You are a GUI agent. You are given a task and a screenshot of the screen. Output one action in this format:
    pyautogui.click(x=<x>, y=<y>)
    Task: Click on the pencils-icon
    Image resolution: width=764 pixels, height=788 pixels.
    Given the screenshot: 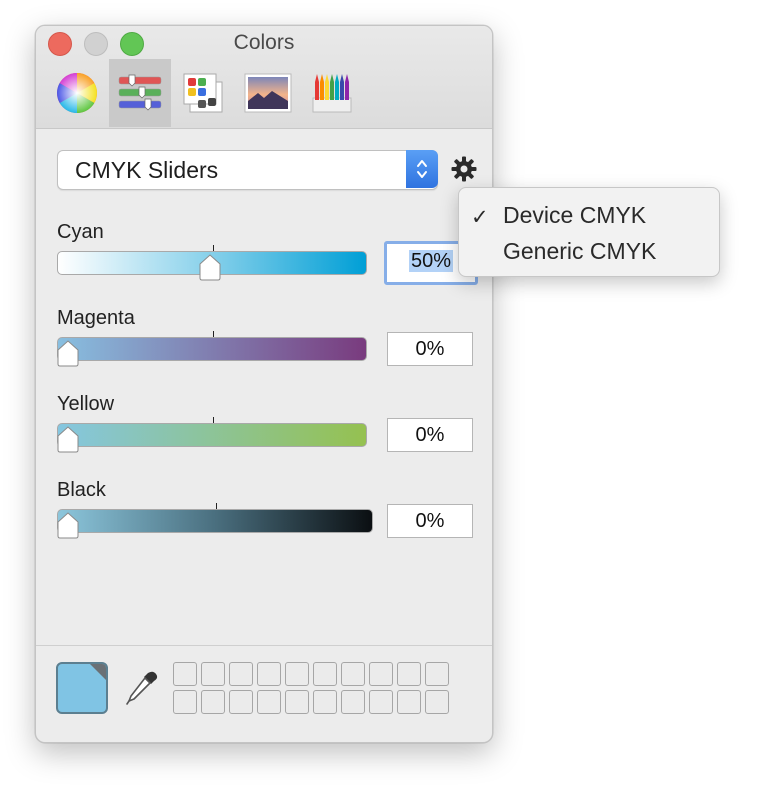 What is the action you would take?
    pyautogui.click(x=332, y=93)
    